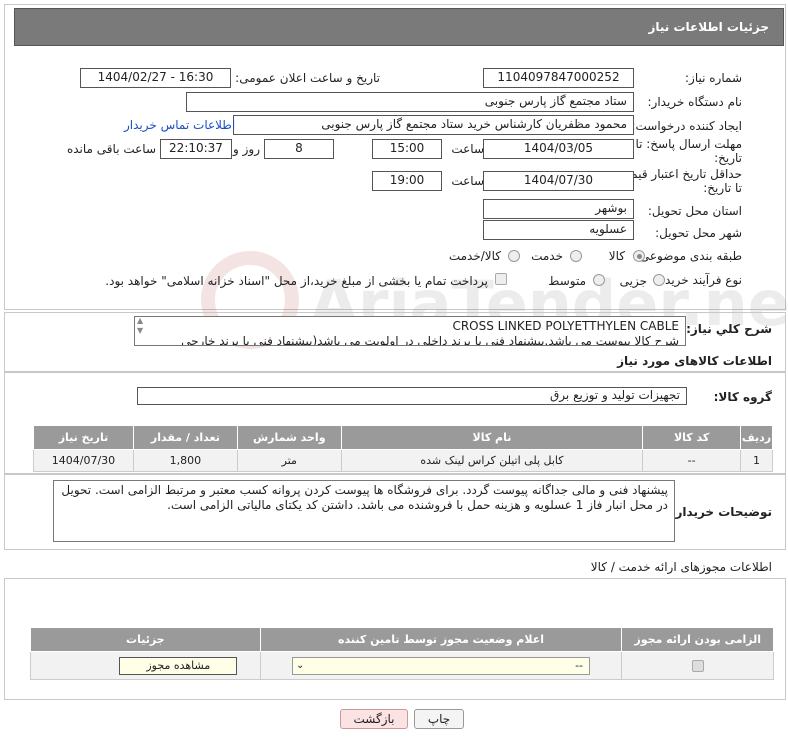  What do you see at coordinates (155, 78) in the screenshot?
I see `announce-date-field: 1404/02/27 - 16:30` at bounding box center [155, 78].